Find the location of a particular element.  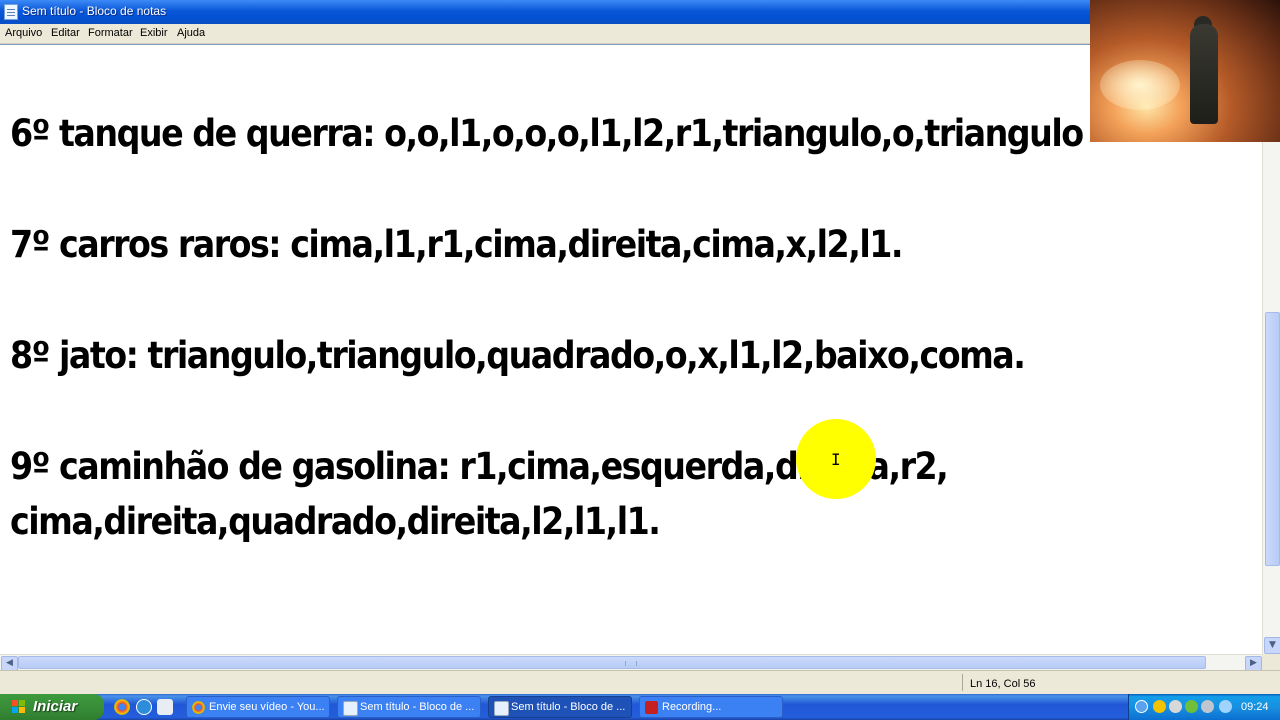

expand-tray-icon is located at coordinates (1141, 706).